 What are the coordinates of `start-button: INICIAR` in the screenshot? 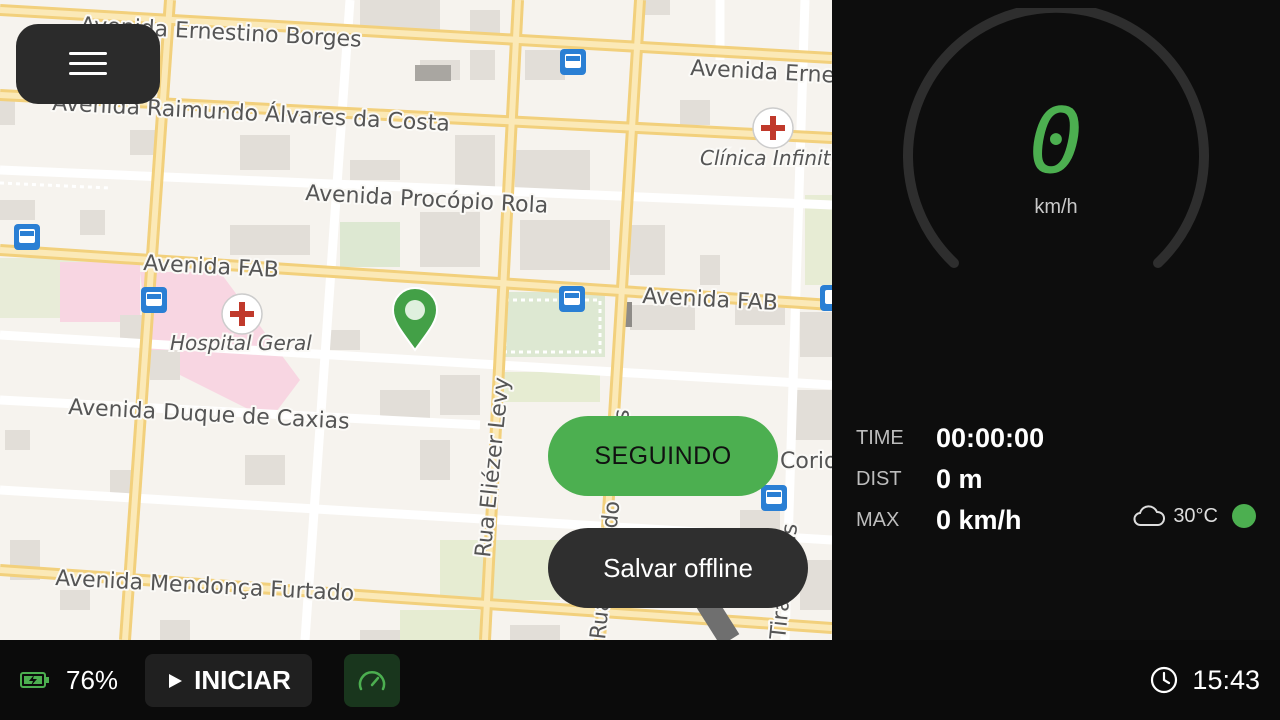 It's located at (228, 680).